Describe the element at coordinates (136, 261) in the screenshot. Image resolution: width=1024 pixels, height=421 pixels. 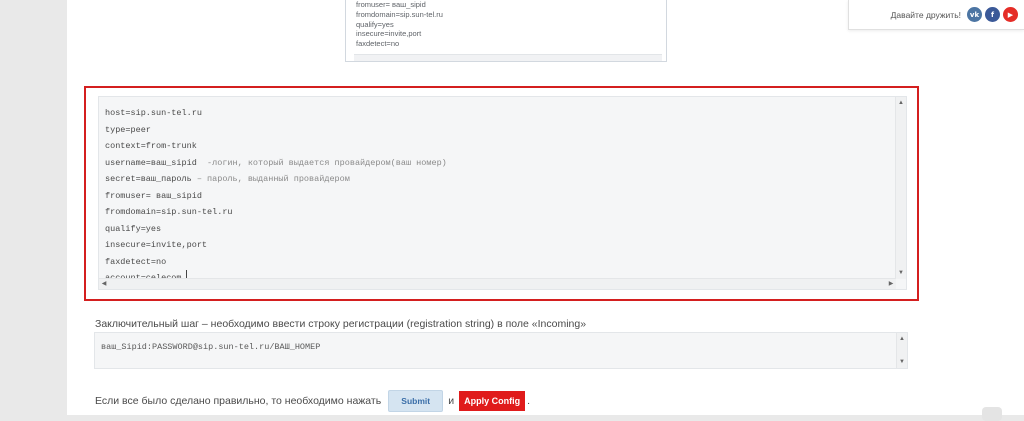
I see `config-line-text: faxdetect=no` at that location.